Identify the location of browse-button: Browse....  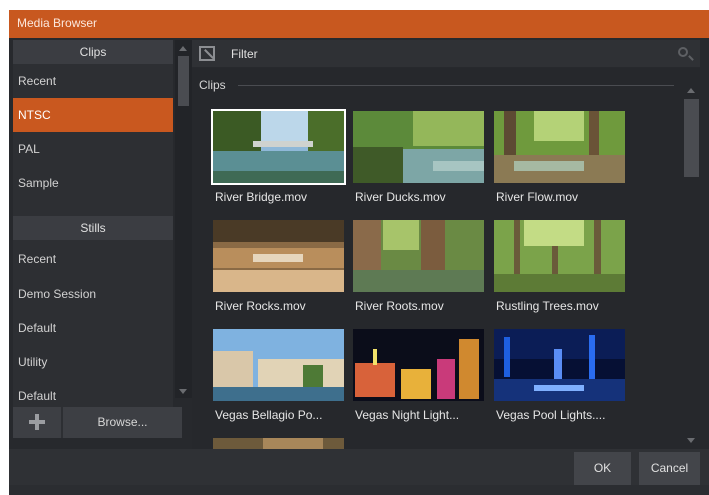
(122, 422).